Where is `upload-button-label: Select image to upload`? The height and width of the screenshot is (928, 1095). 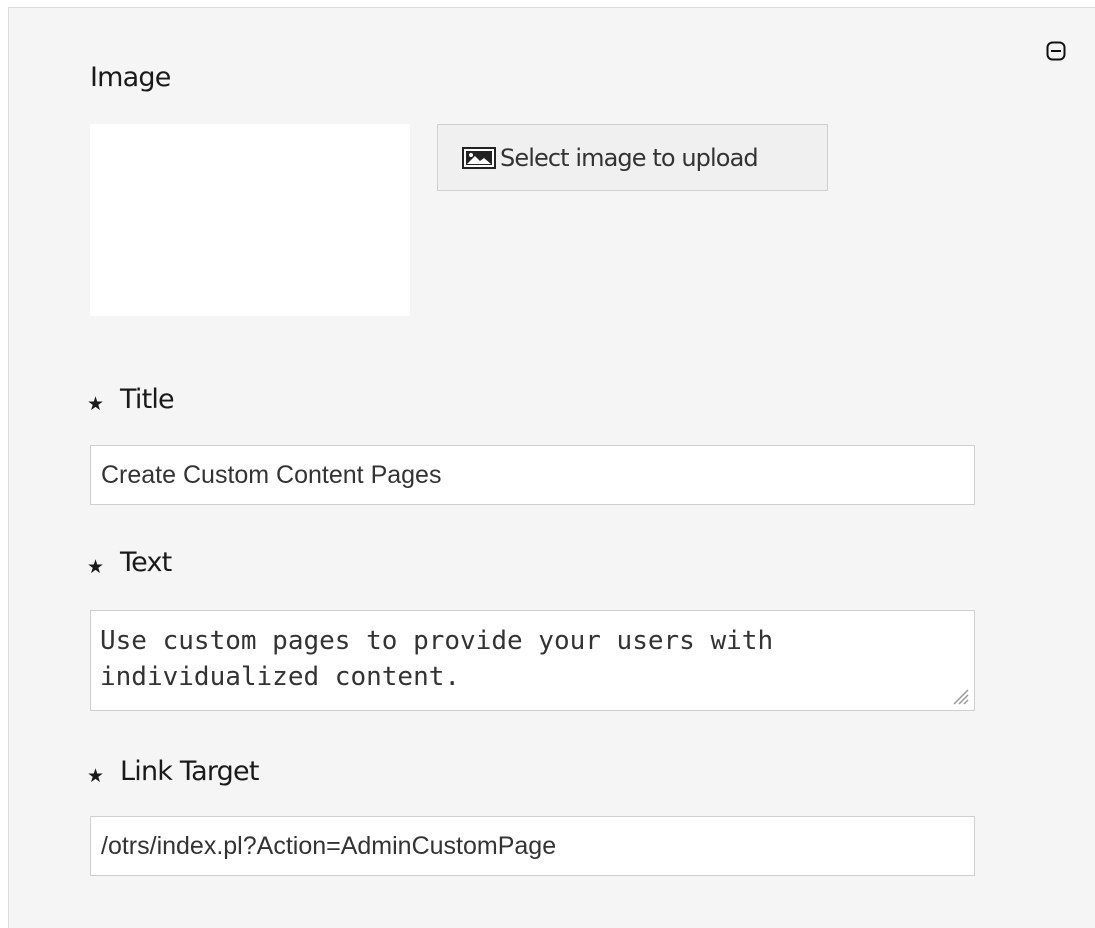 upload-button-label: Select image to upload is located at coordinates (629, 157).